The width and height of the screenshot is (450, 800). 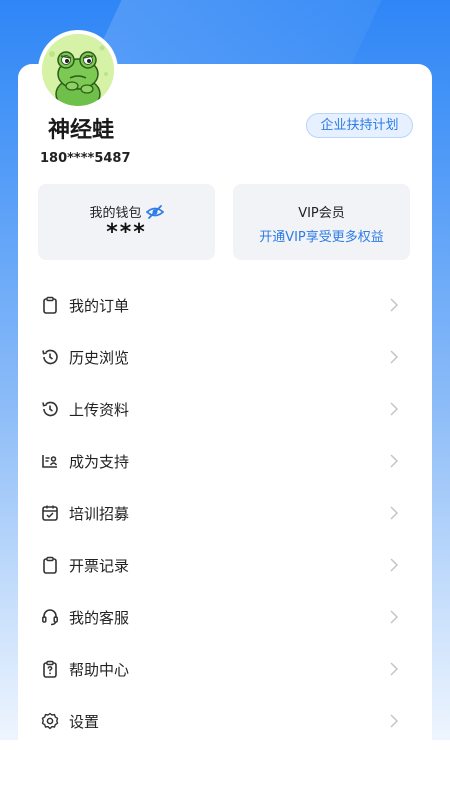 What do you see at coordinates (223, 617) in the screenshot?
I see `menu-item-customer-service: 我的客服` at bounding box center [223, 617].